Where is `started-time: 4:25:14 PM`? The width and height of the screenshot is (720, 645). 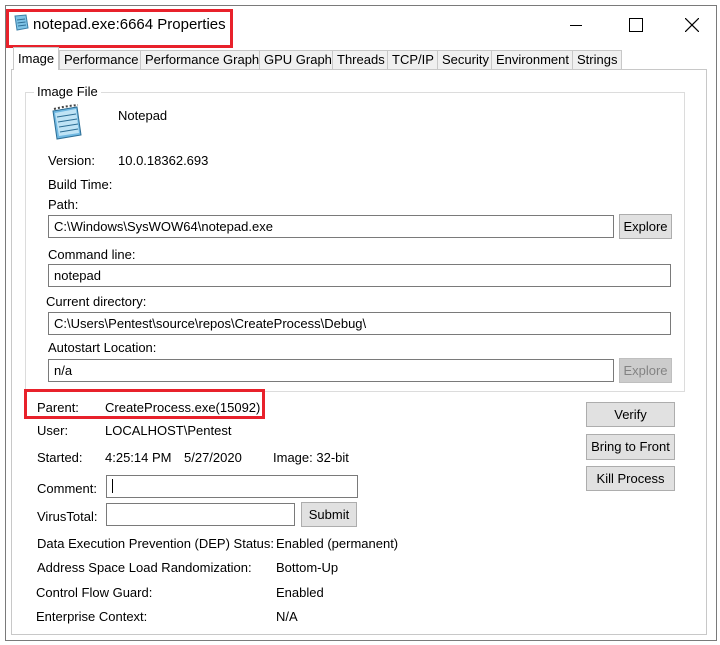 started-time: 4:25:14 PM is located at coordinates (138, 457).